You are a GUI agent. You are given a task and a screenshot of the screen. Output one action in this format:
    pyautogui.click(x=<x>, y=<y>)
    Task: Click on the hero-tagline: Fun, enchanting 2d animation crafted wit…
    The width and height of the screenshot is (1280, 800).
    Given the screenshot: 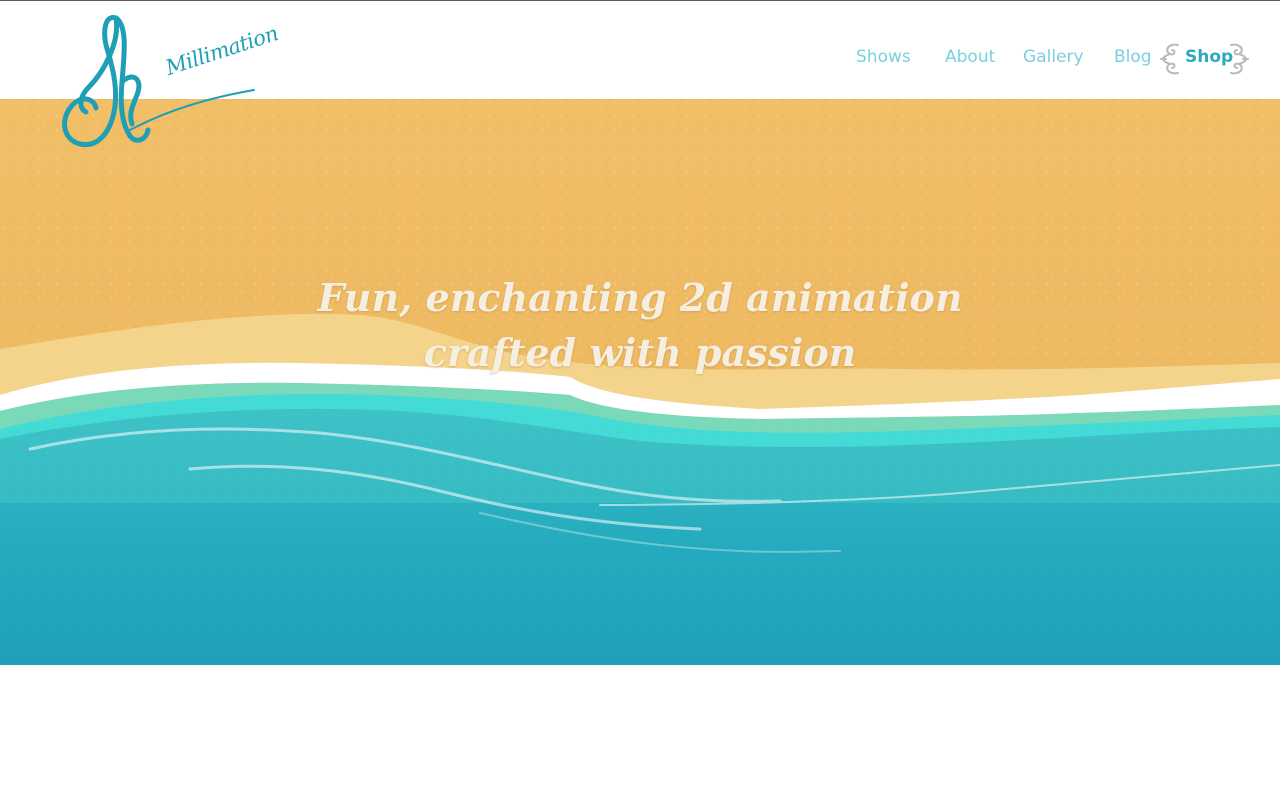 What is the action you would take?
    pyautogui.click(x=640, y=325)
    